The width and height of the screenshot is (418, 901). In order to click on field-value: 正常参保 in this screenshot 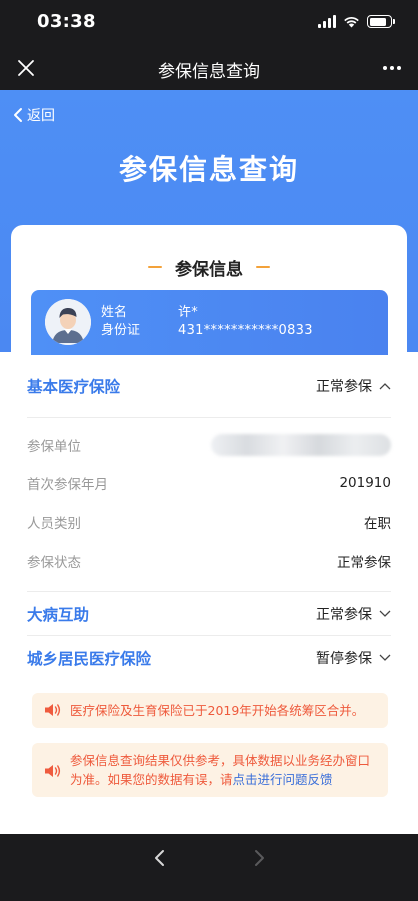, I will do `click(364, 563)`.